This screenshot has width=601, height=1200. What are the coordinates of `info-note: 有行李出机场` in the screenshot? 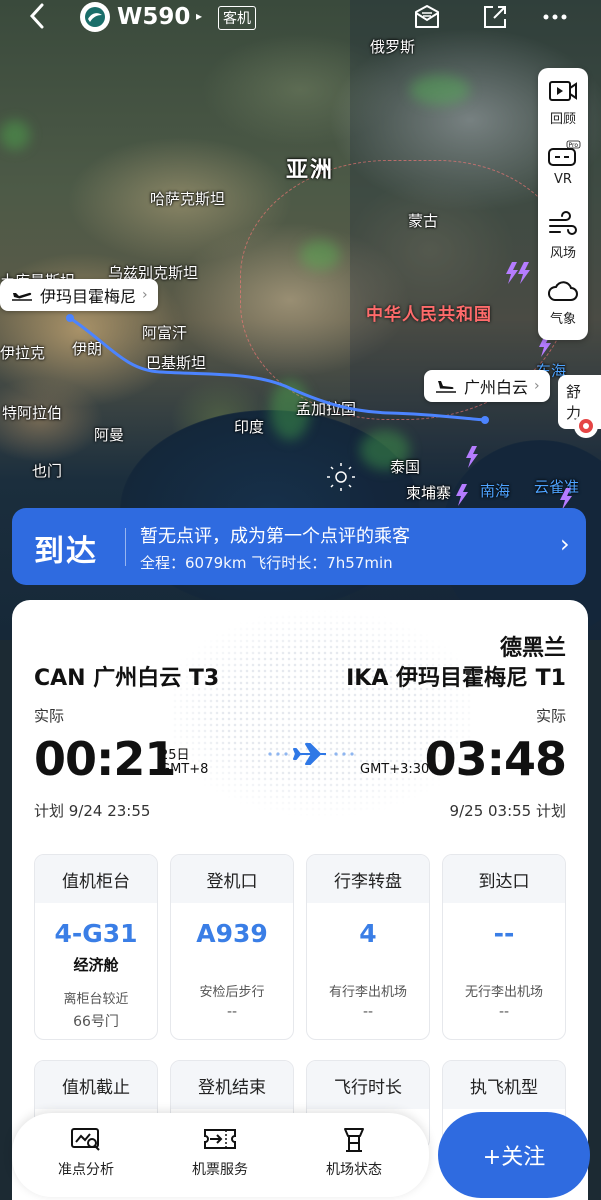 It's located at (367, 992).